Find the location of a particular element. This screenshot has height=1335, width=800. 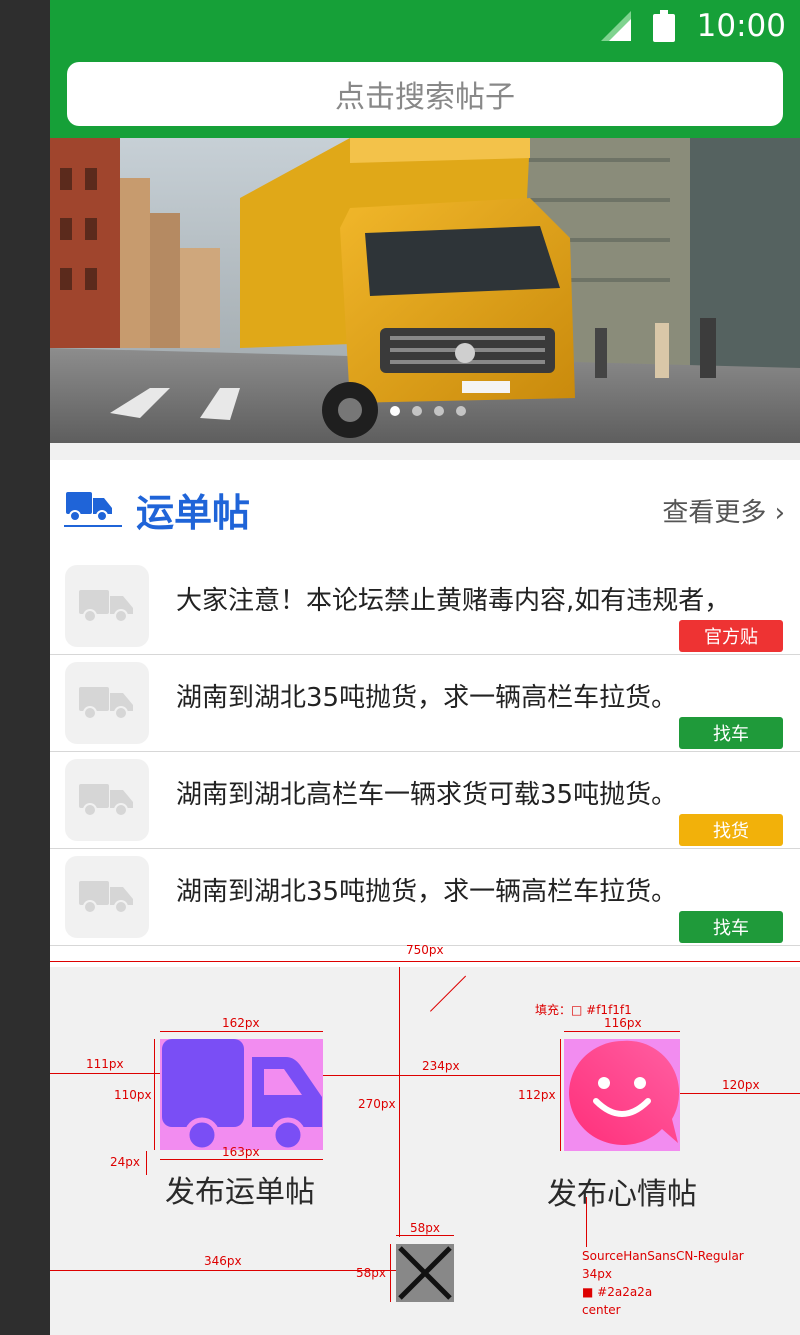

dim-h58: 58px is located at coordinates (371, 1273).